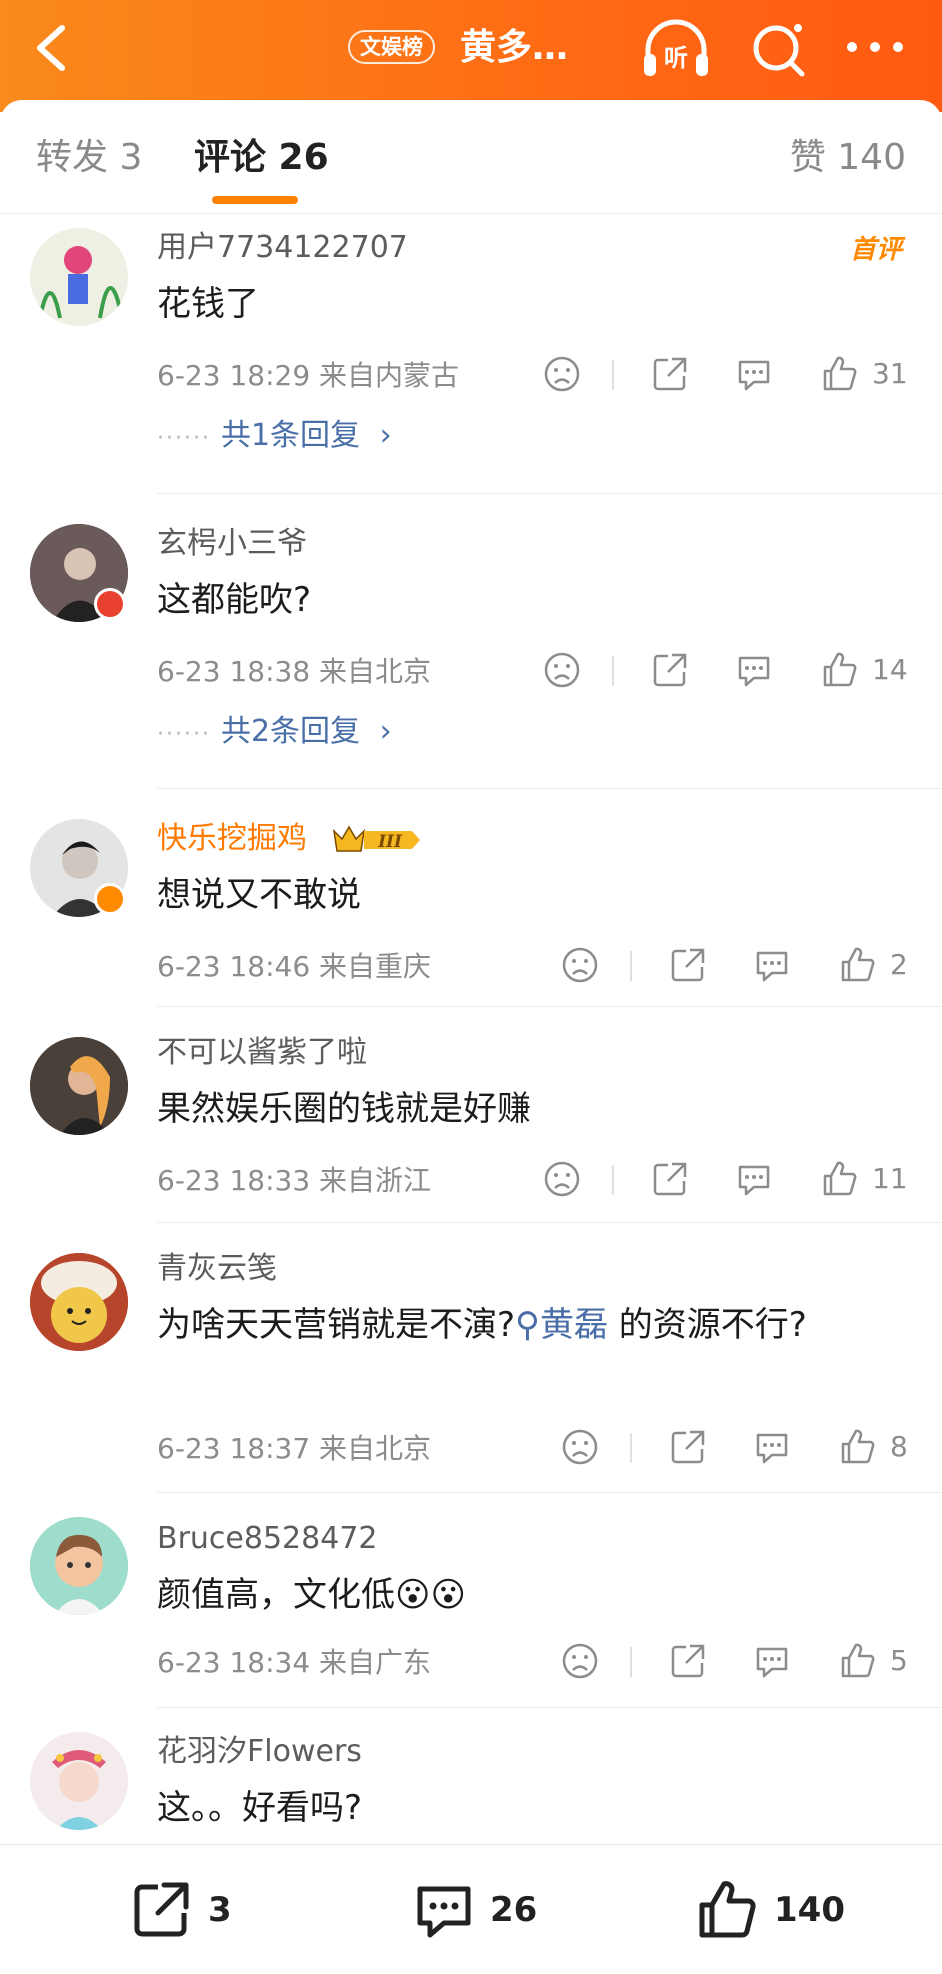  What do you see at coordinates (53, 48) in the screenshot?
I see `back-arrow-icon` at bounding box center [53, 48].